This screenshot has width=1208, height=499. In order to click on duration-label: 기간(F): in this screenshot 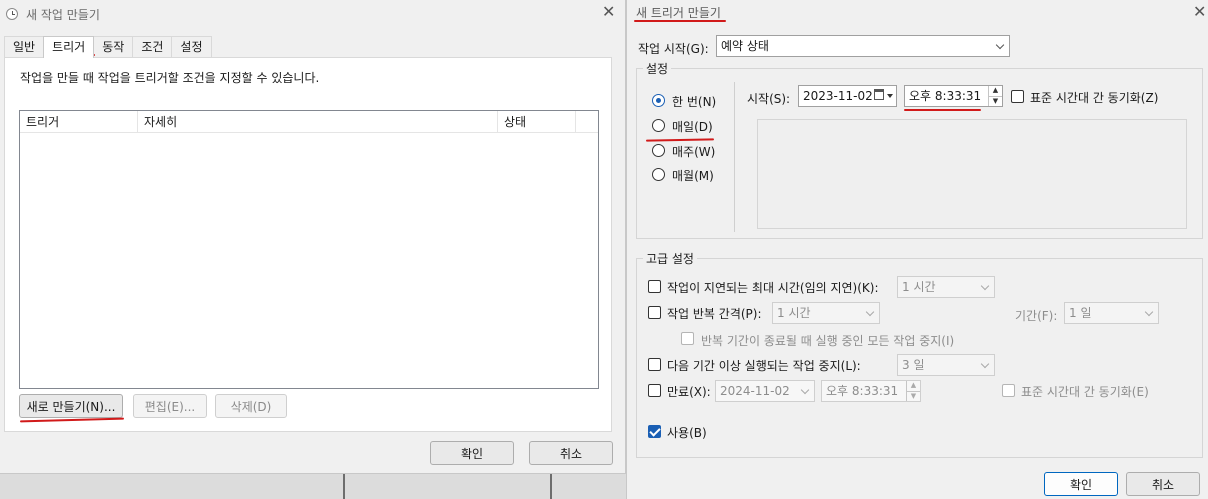, I will do `click(1036, 316)`.